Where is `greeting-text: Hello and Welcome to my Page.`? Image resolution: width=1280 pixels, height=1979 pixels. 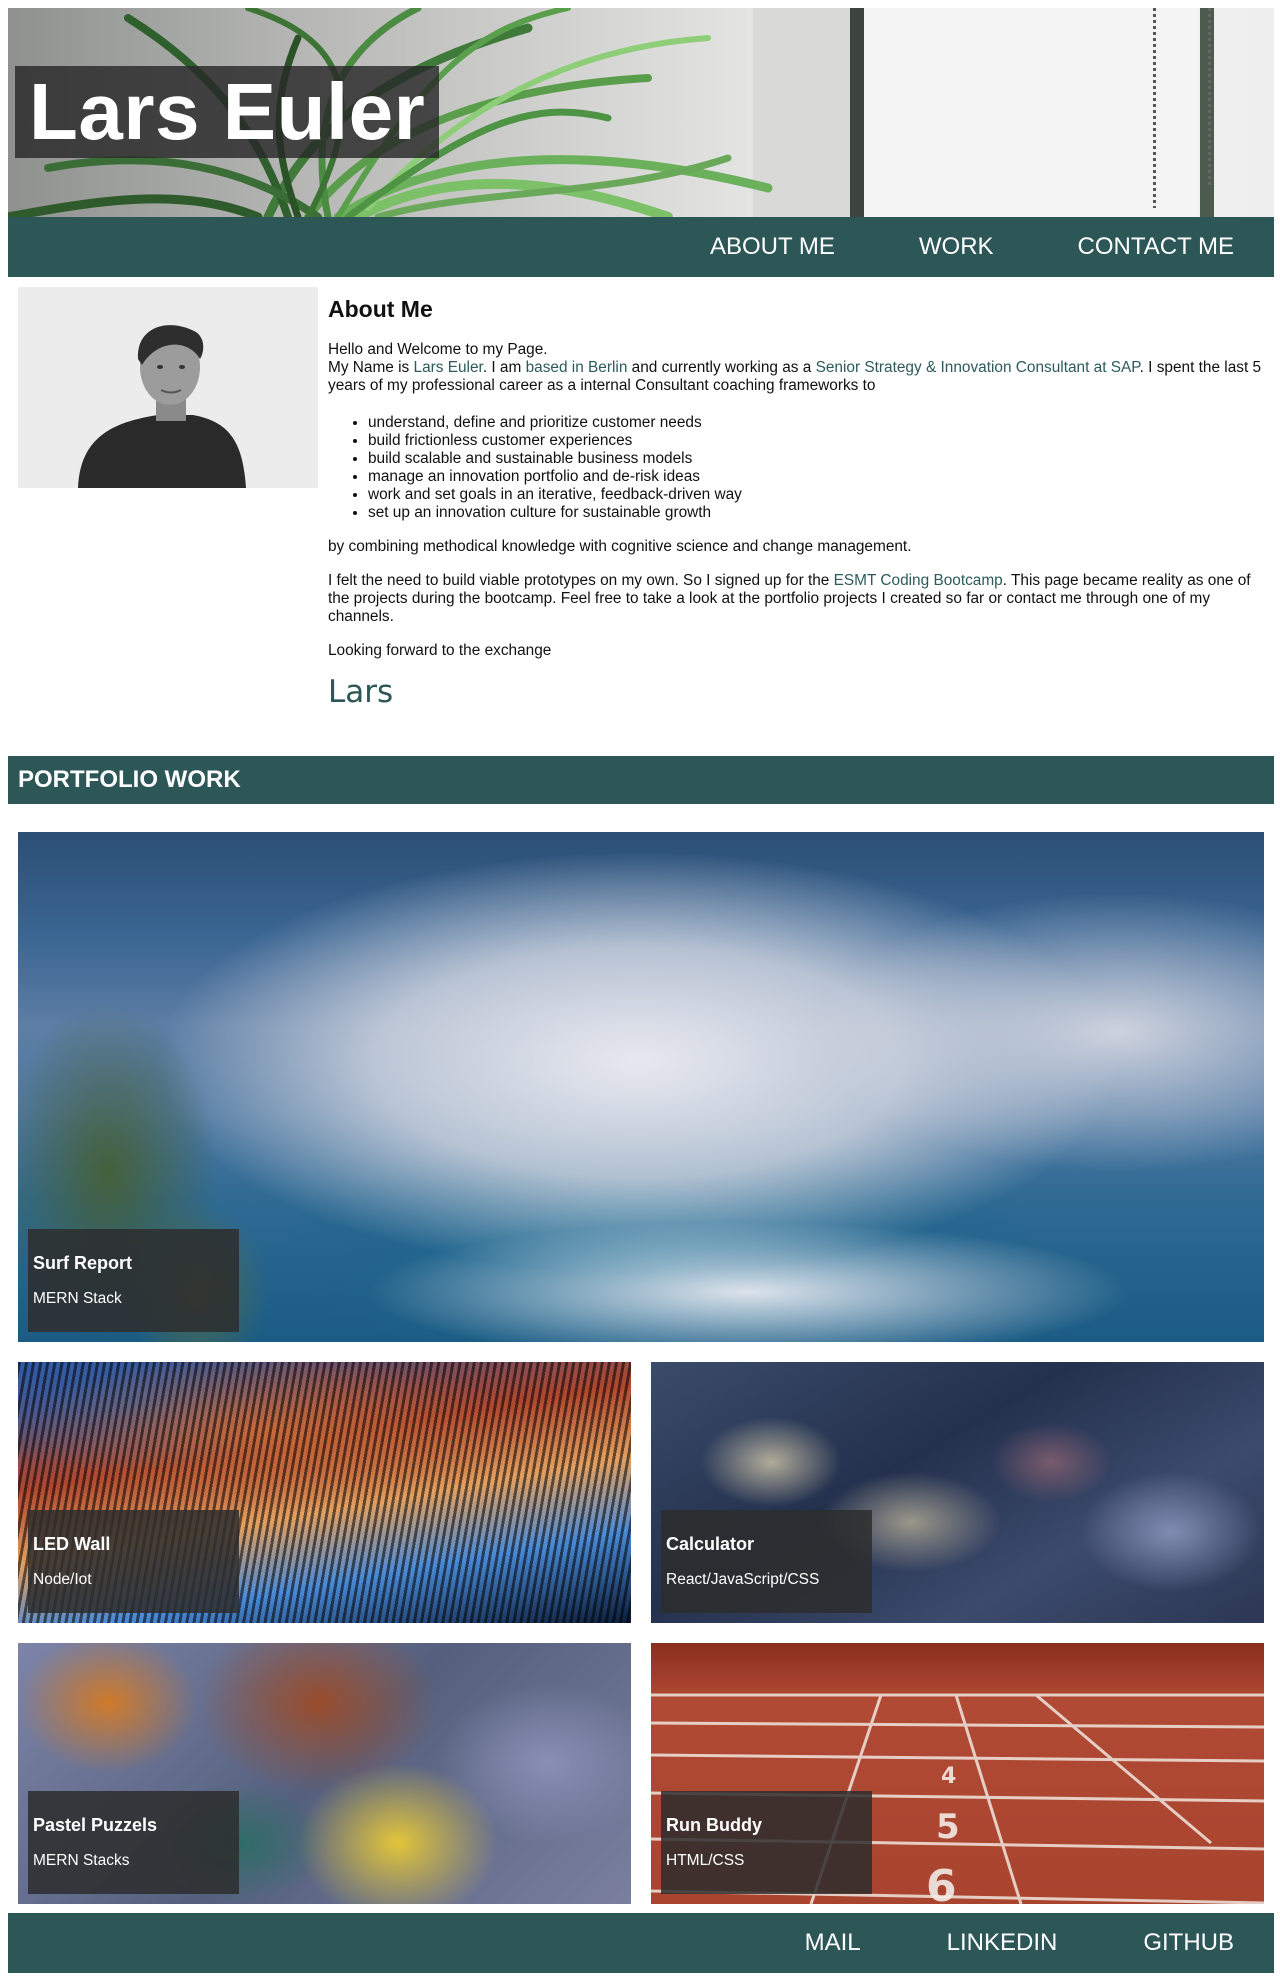 greeting-text: Hello and Welcome to my Page. is located at coordinates (438, 349).